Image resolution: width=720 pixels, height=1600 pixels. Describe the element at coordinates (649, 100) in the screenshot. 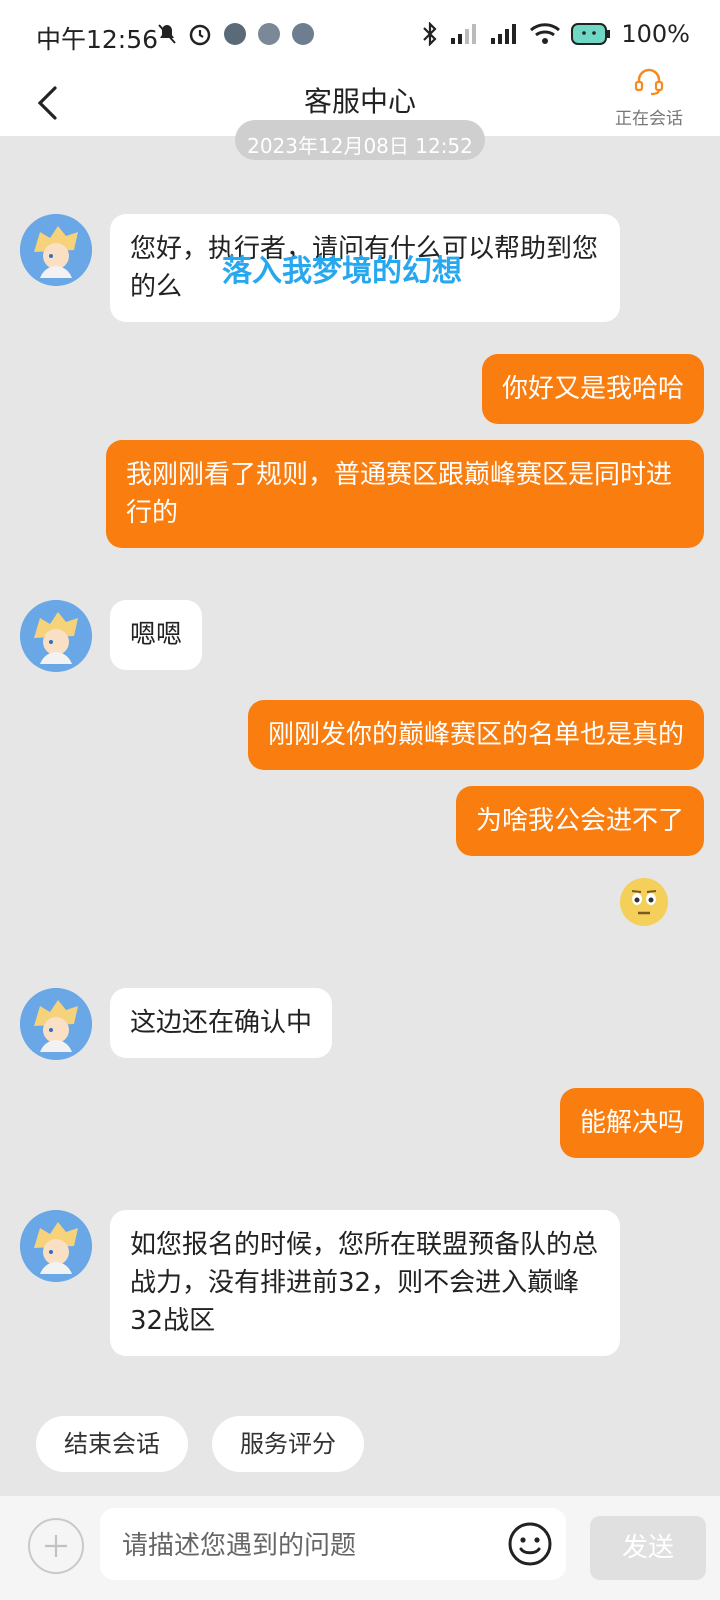

I see `session-status: 正在会话` at that location.